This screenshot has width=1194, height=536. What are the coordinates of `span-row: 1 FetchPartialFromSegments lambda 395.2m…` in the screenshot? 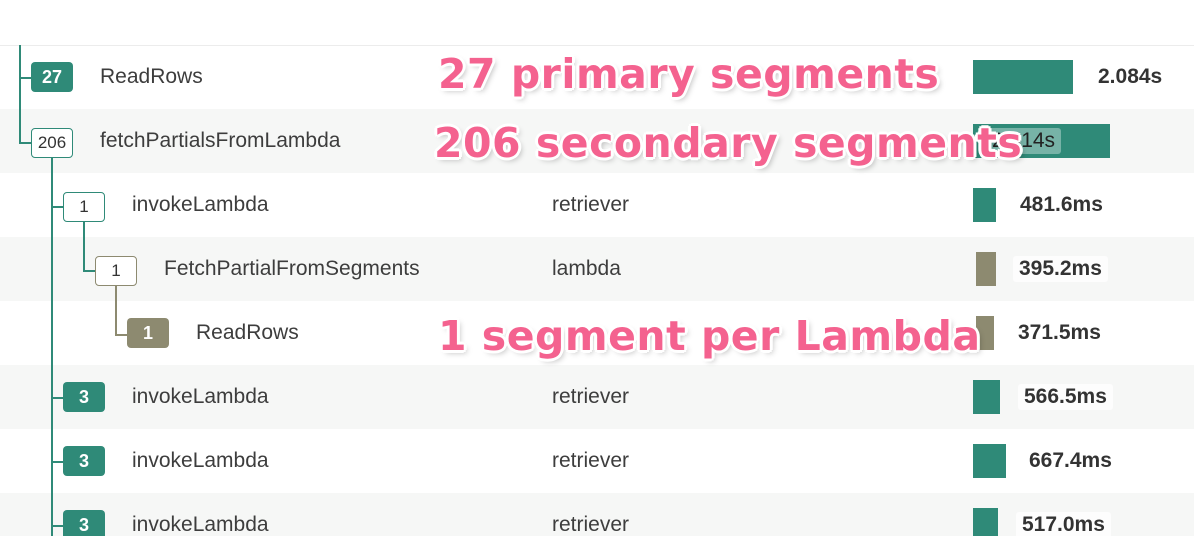 It's located at (597, 269).